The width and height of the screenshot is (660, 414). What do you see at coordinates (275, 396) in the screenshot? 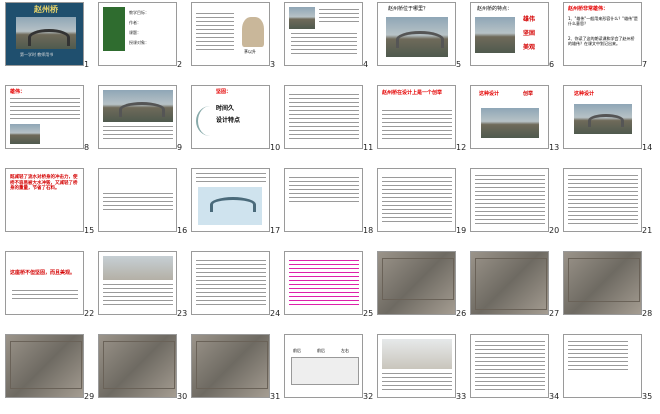
I see `slide-number: 31` at bounding box center [275, 396].